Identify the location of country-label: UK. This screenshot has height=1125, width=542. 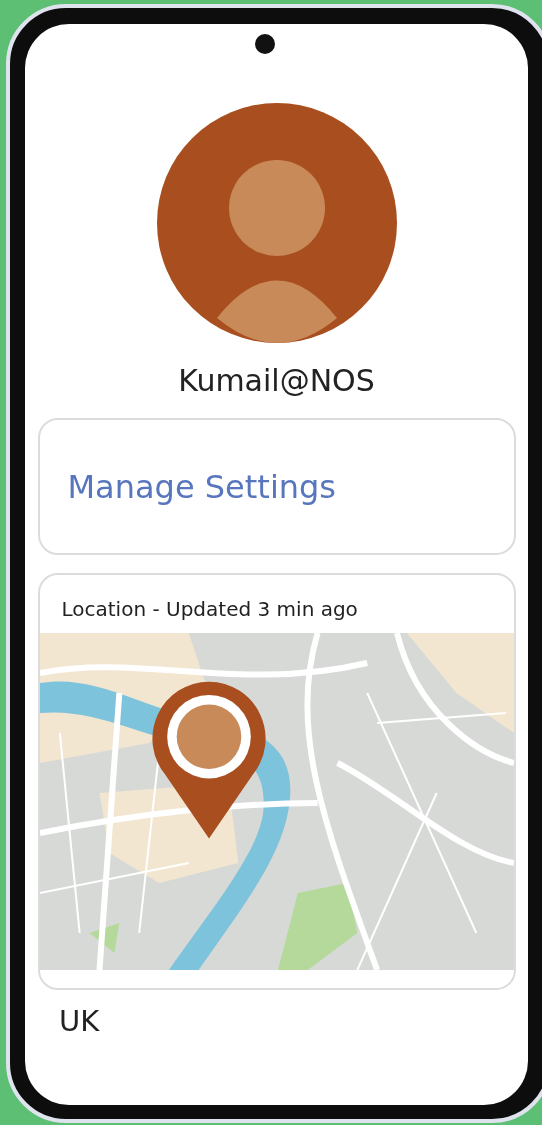
(79, 1021).